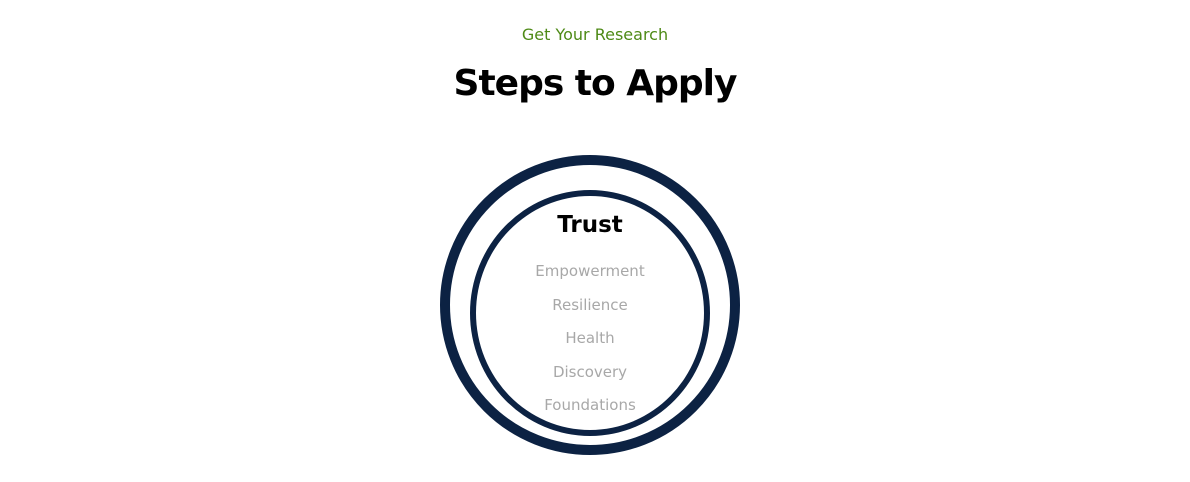  I want to click on section-eyebrow: Get Your Research, so click(595, 34).